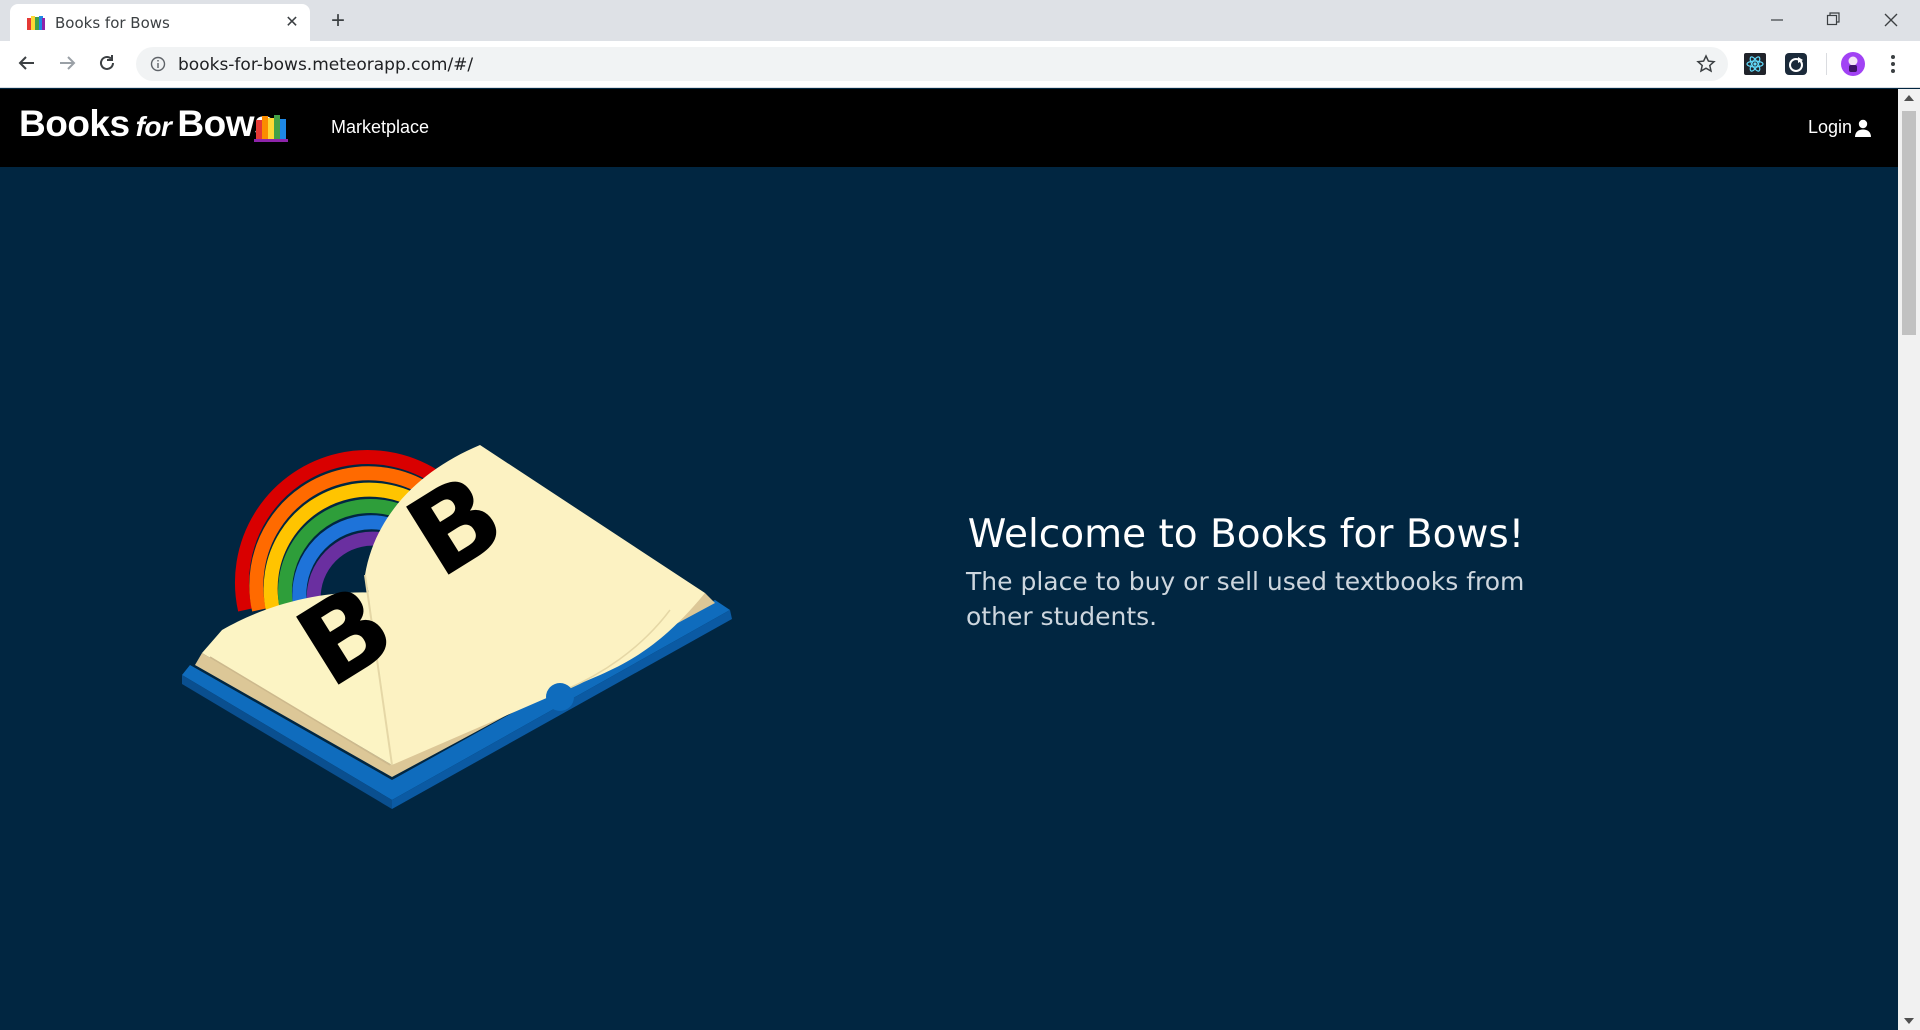 The width and height of the screenshot is (1920, 1030). What do you see at coordinates (1891, 20) in the screenshot?
I see `close-icon` at bounding box center [1891, 20].